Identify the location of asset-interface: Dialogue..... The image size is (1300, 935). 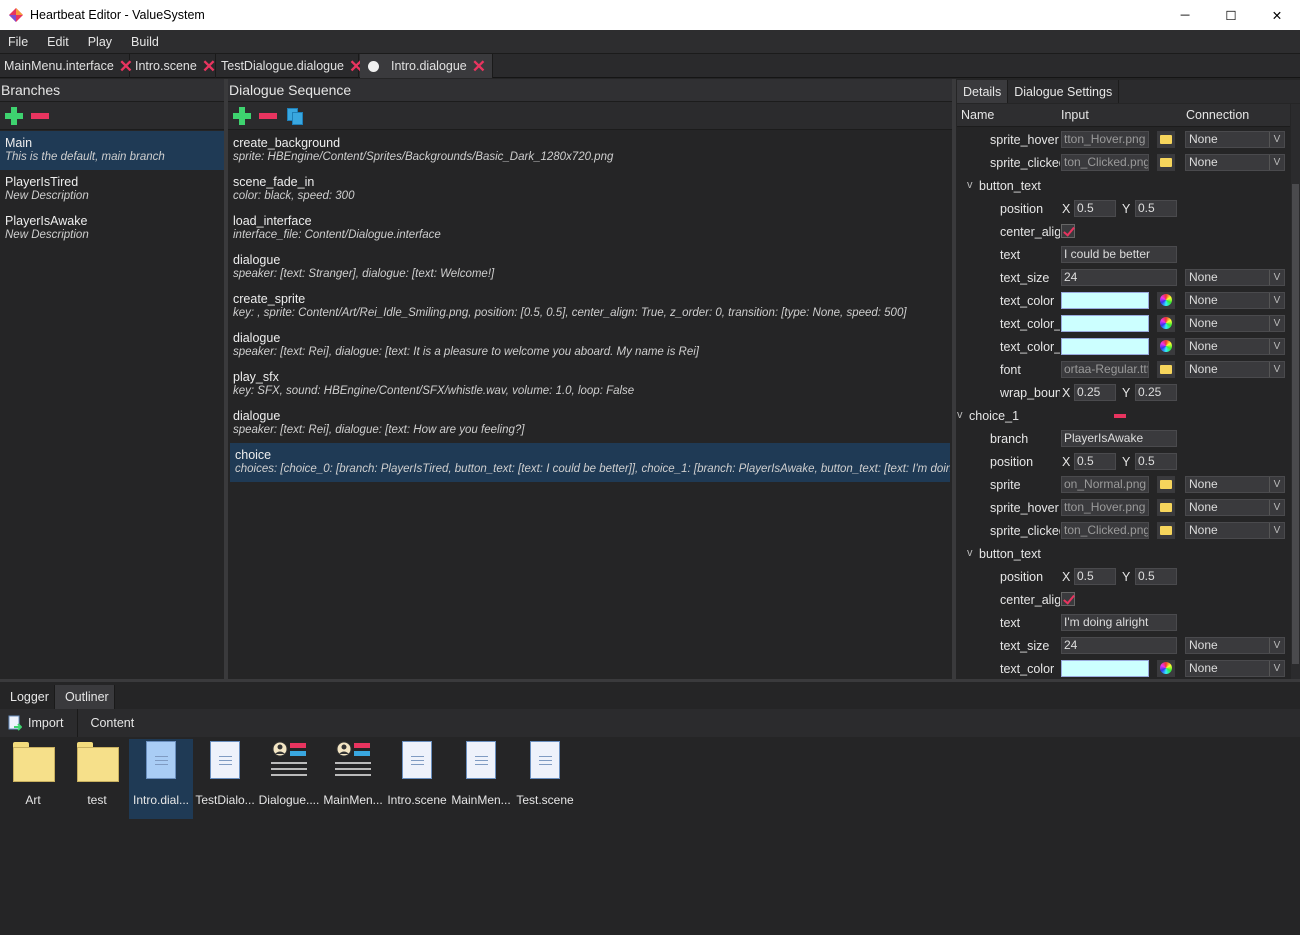
(289, 779).